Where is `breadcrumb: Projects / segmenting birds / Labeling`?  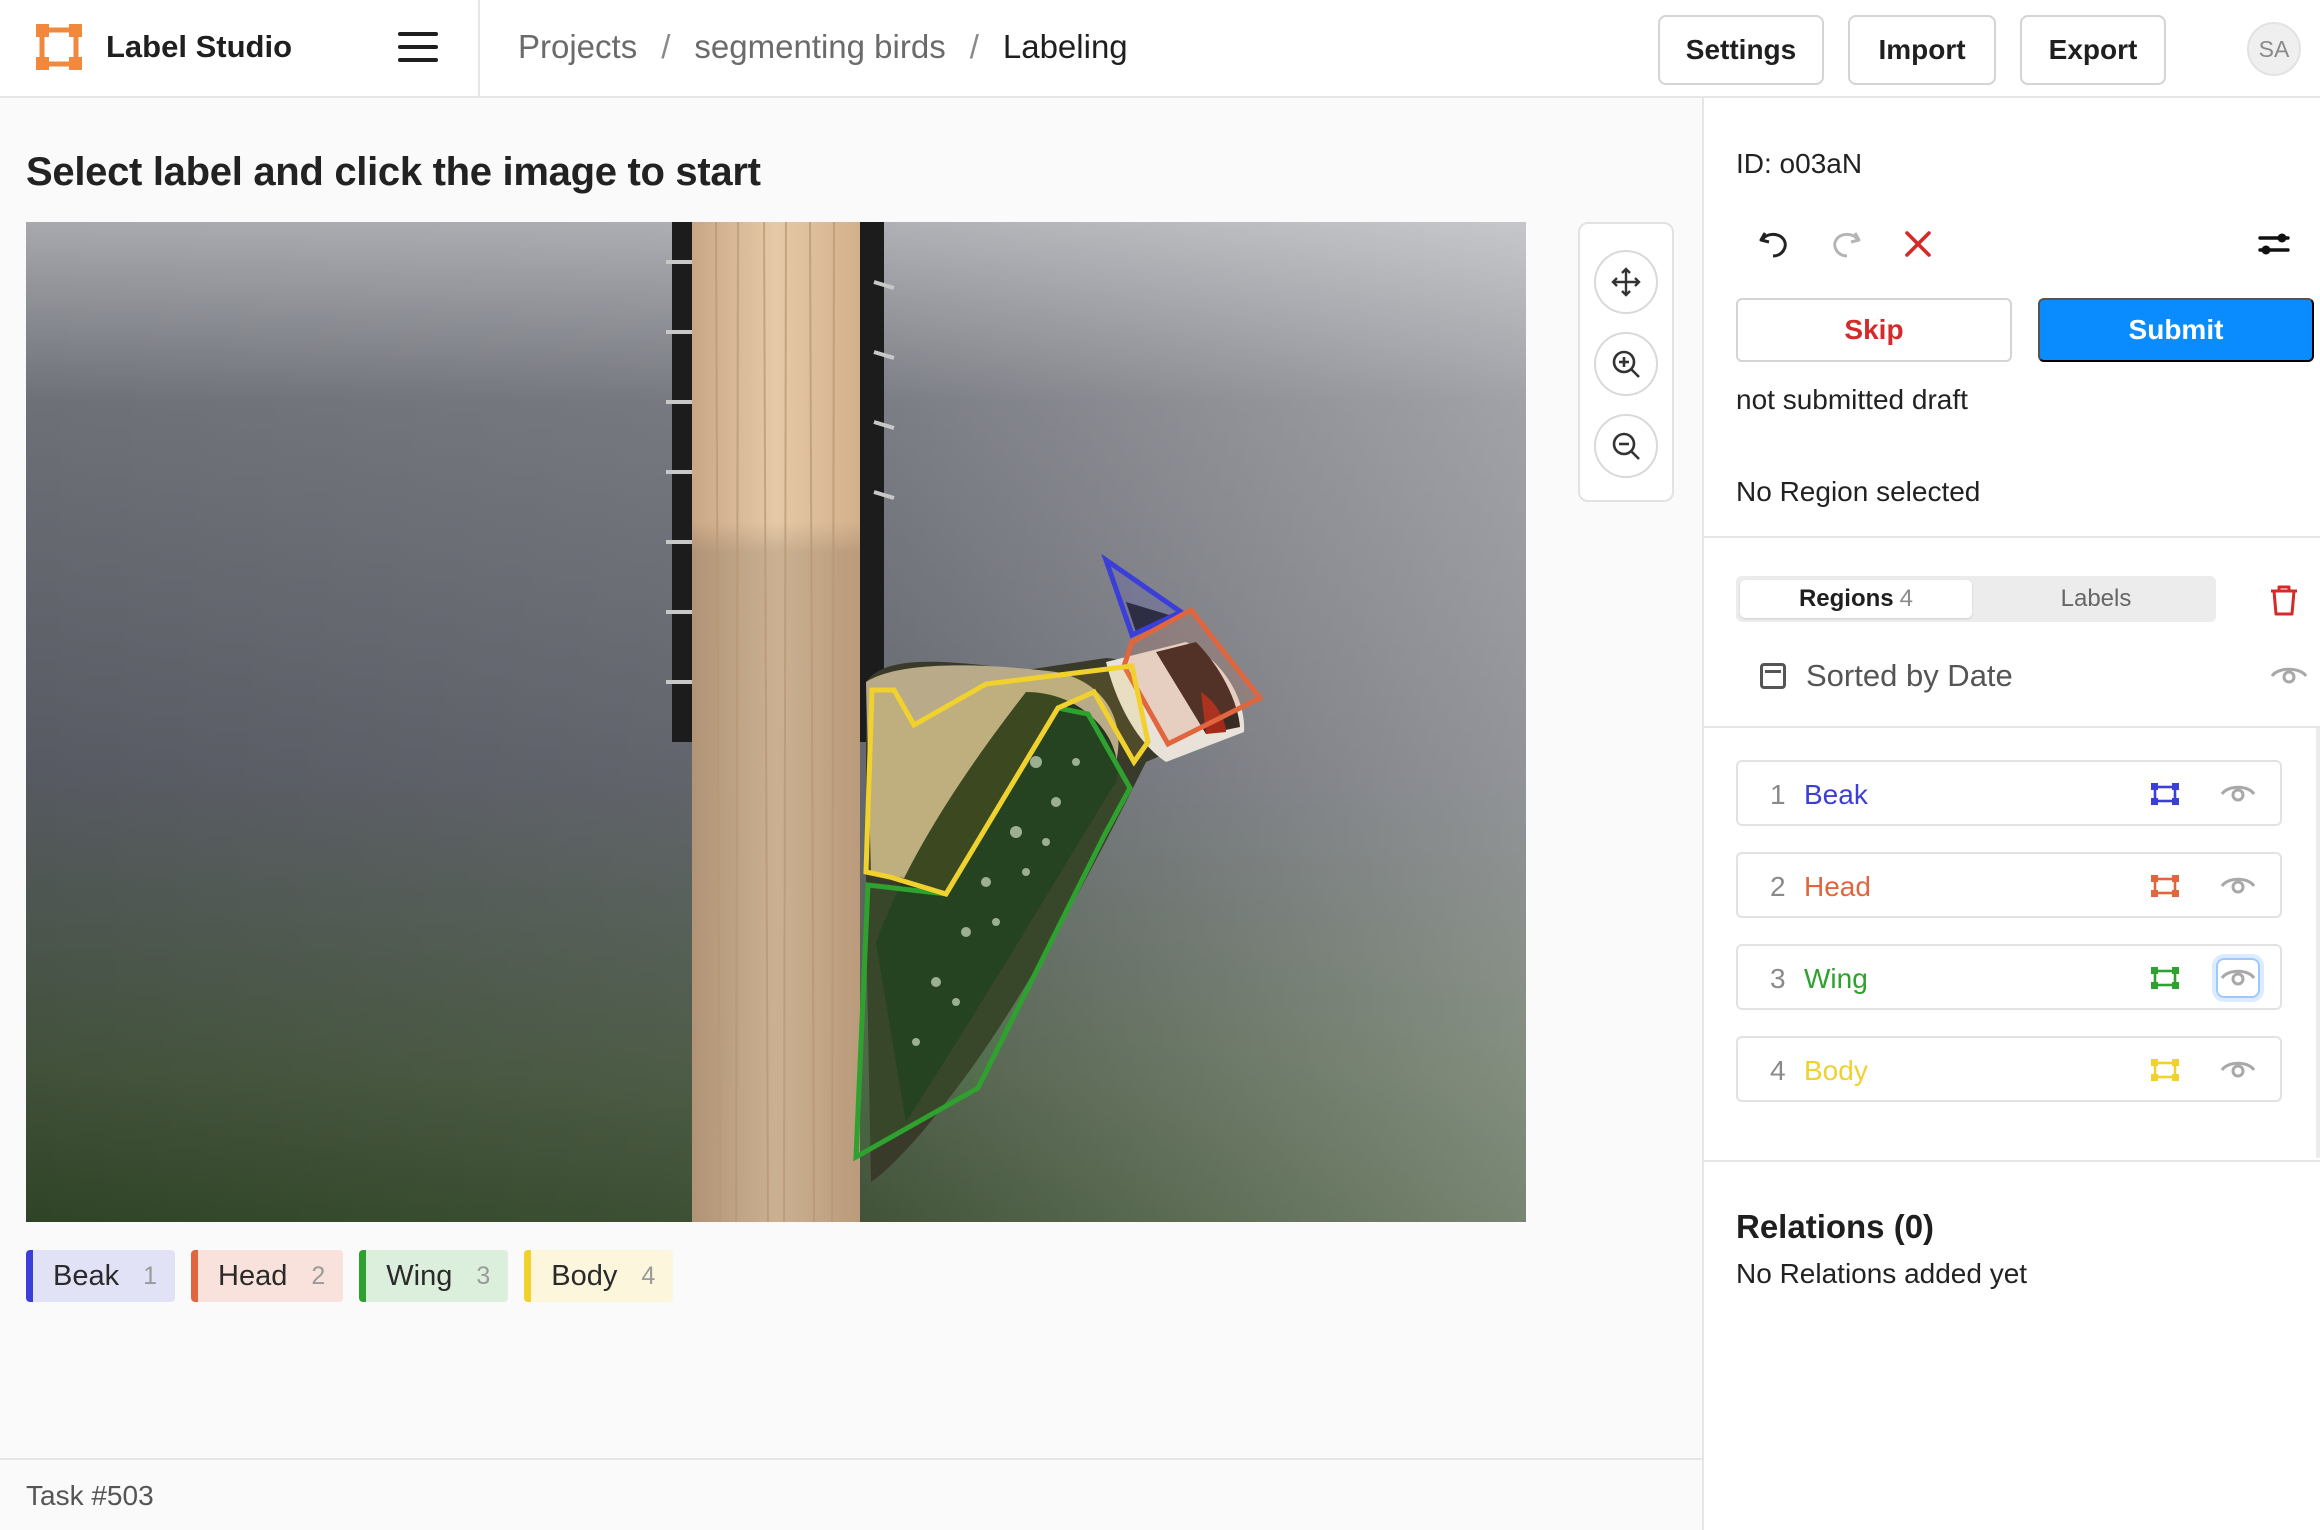 breadcrumb: Projects / segmenting birds / Labeling is located at coordinates (823, 47).